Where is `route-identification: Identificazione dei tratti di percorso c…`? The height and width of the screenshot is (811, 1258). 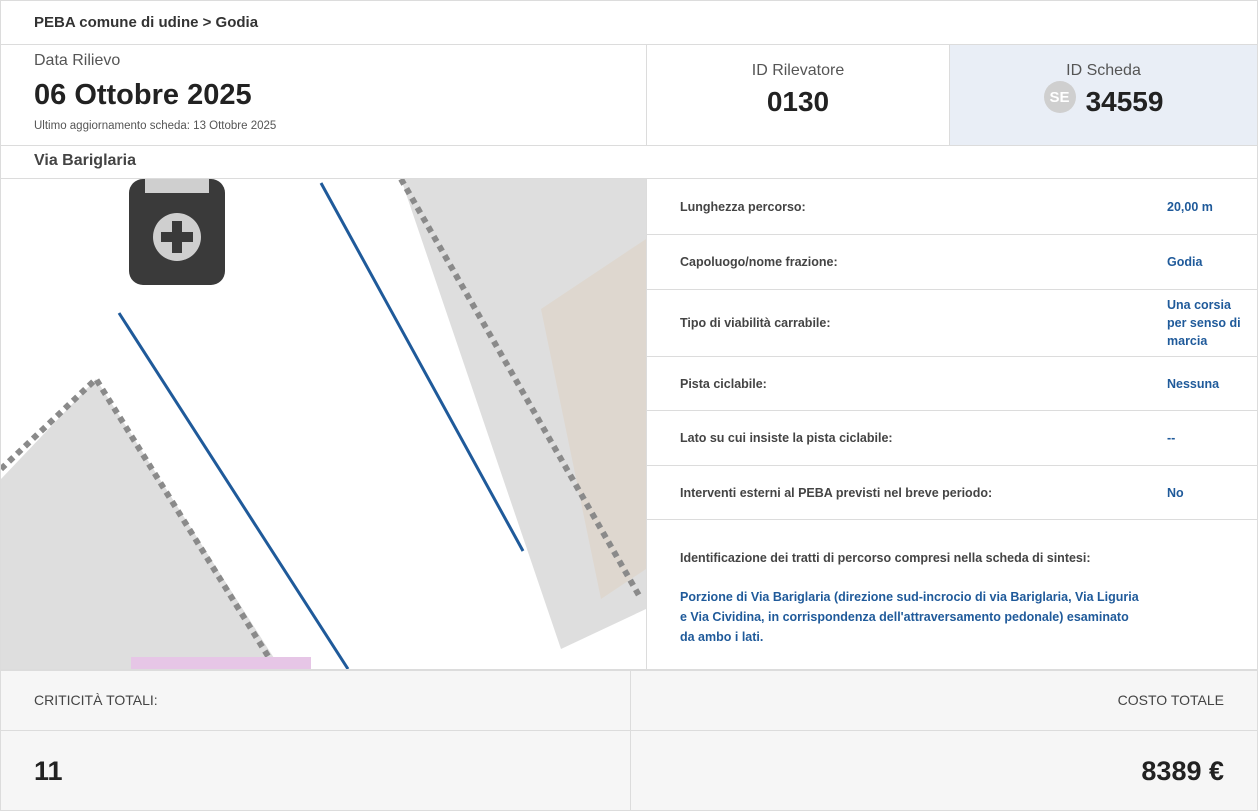 route-identification: Identificazione dei tratti di percorso c… is located at coordinates (910, 599).